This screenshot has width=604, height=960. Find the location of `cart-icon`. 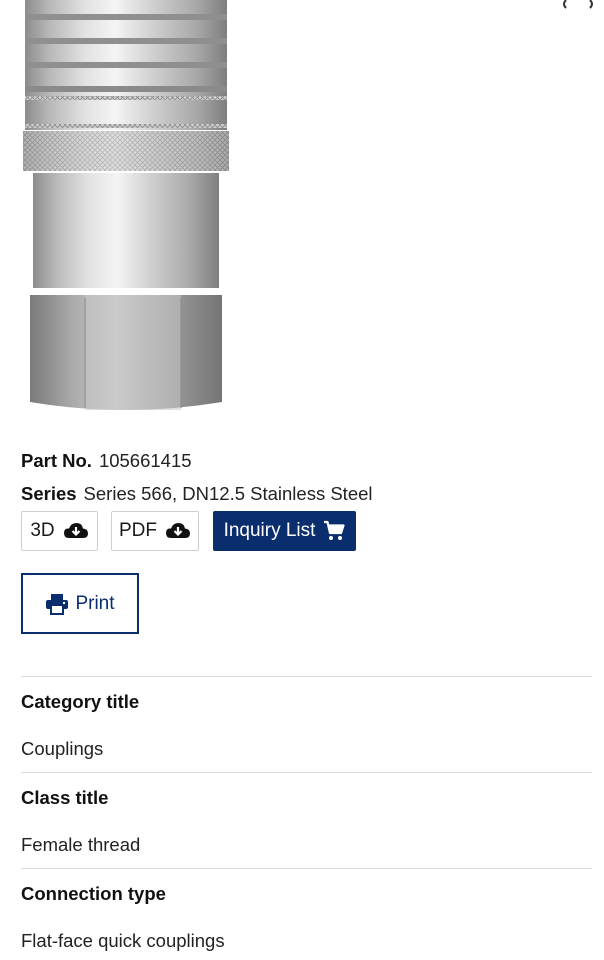

cart-icon is located at coordinates (335, 530).